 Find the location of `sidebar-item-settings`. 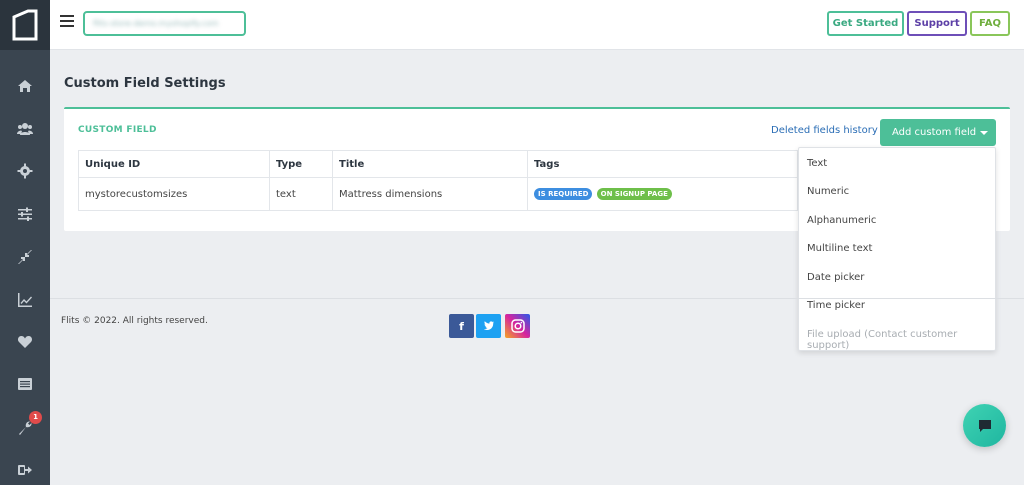

sidebar-item-settings is located at coordinates (25, 171).